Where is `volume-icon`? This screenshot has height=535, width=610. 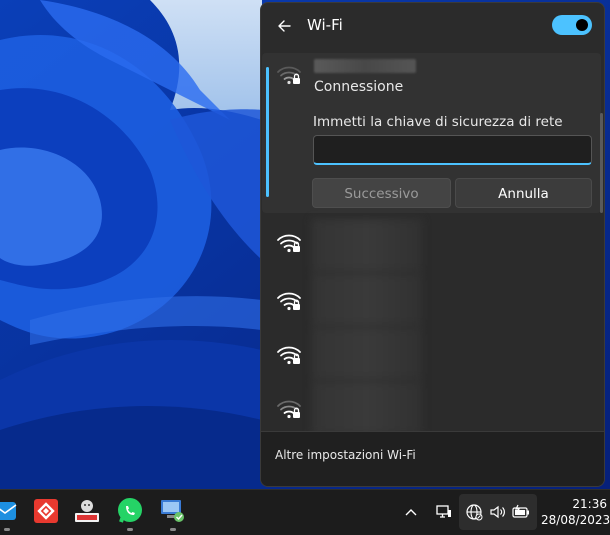 volume-icon is located at coordinates (498, 512).